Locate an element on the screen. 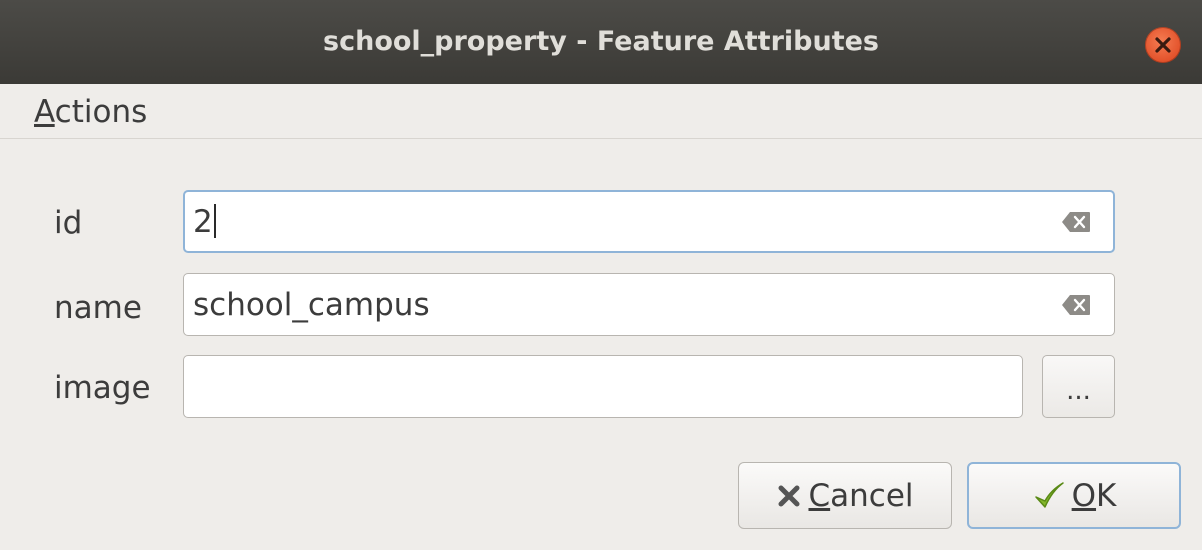 The width and height of the screenshot is (1202, 550). ok-button: OK is located at coordinates (1074, 495).